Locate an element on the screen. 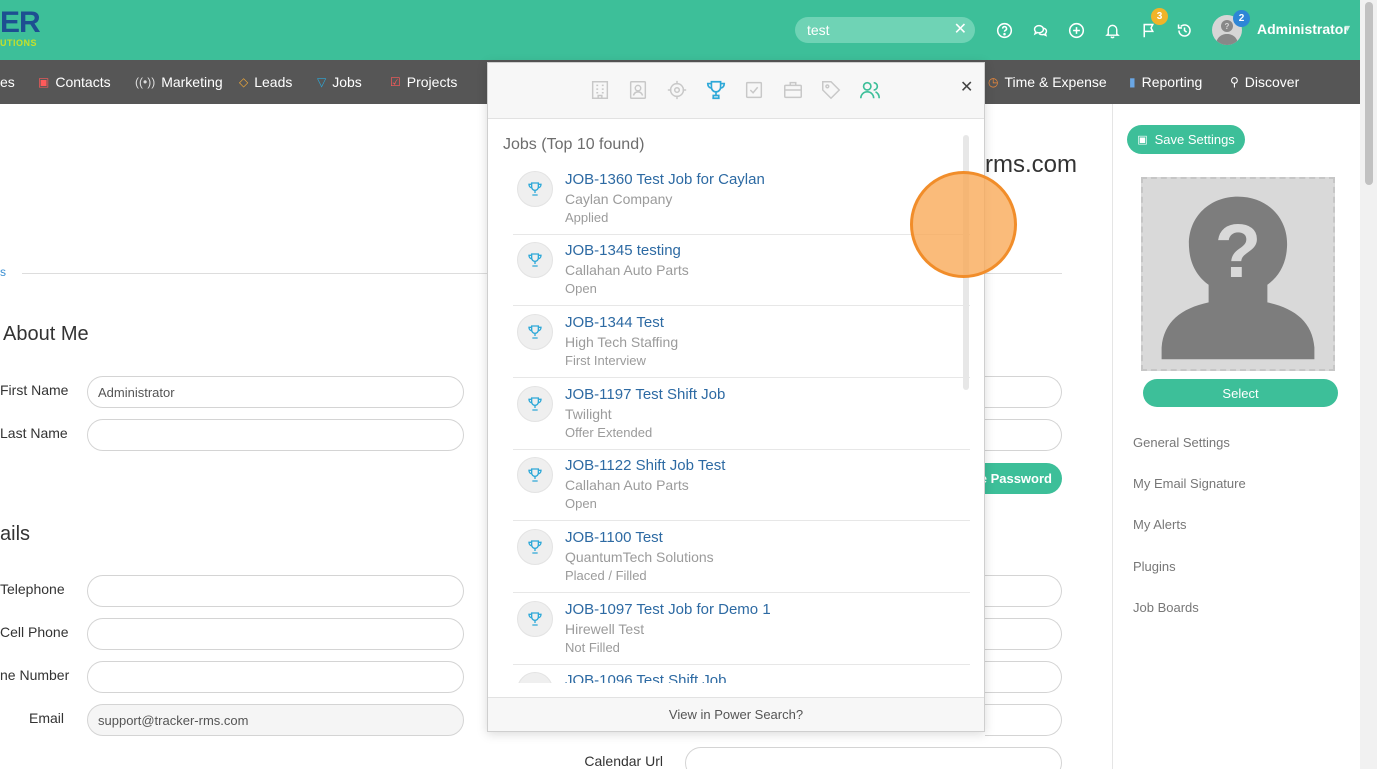 Image resolution: width=1377 pixels, height=769 pixels. result-title: JOB-1096 Test Shift Job is located at coordinates (645, 677).